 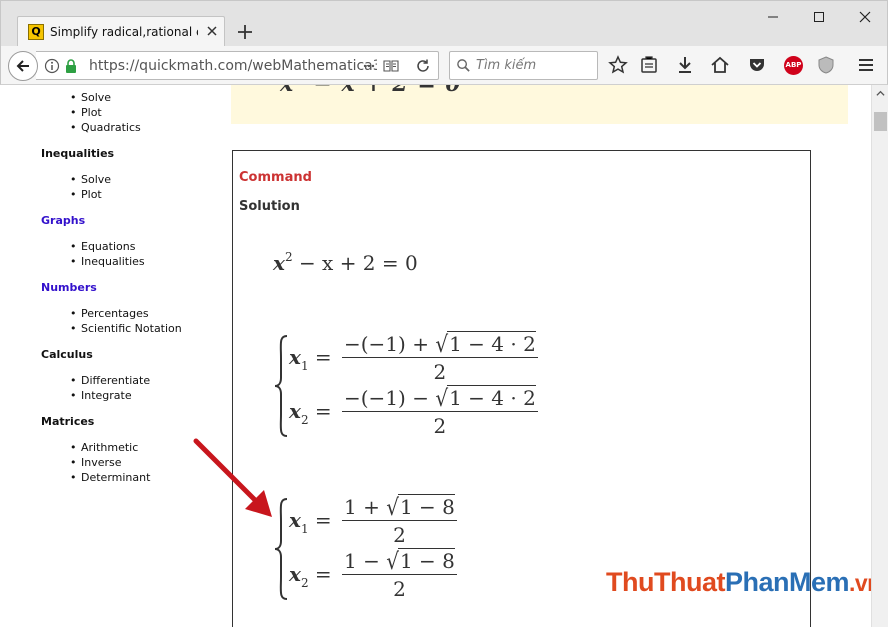 I want to click on new-tab-icon, so click(x=245, y=32).